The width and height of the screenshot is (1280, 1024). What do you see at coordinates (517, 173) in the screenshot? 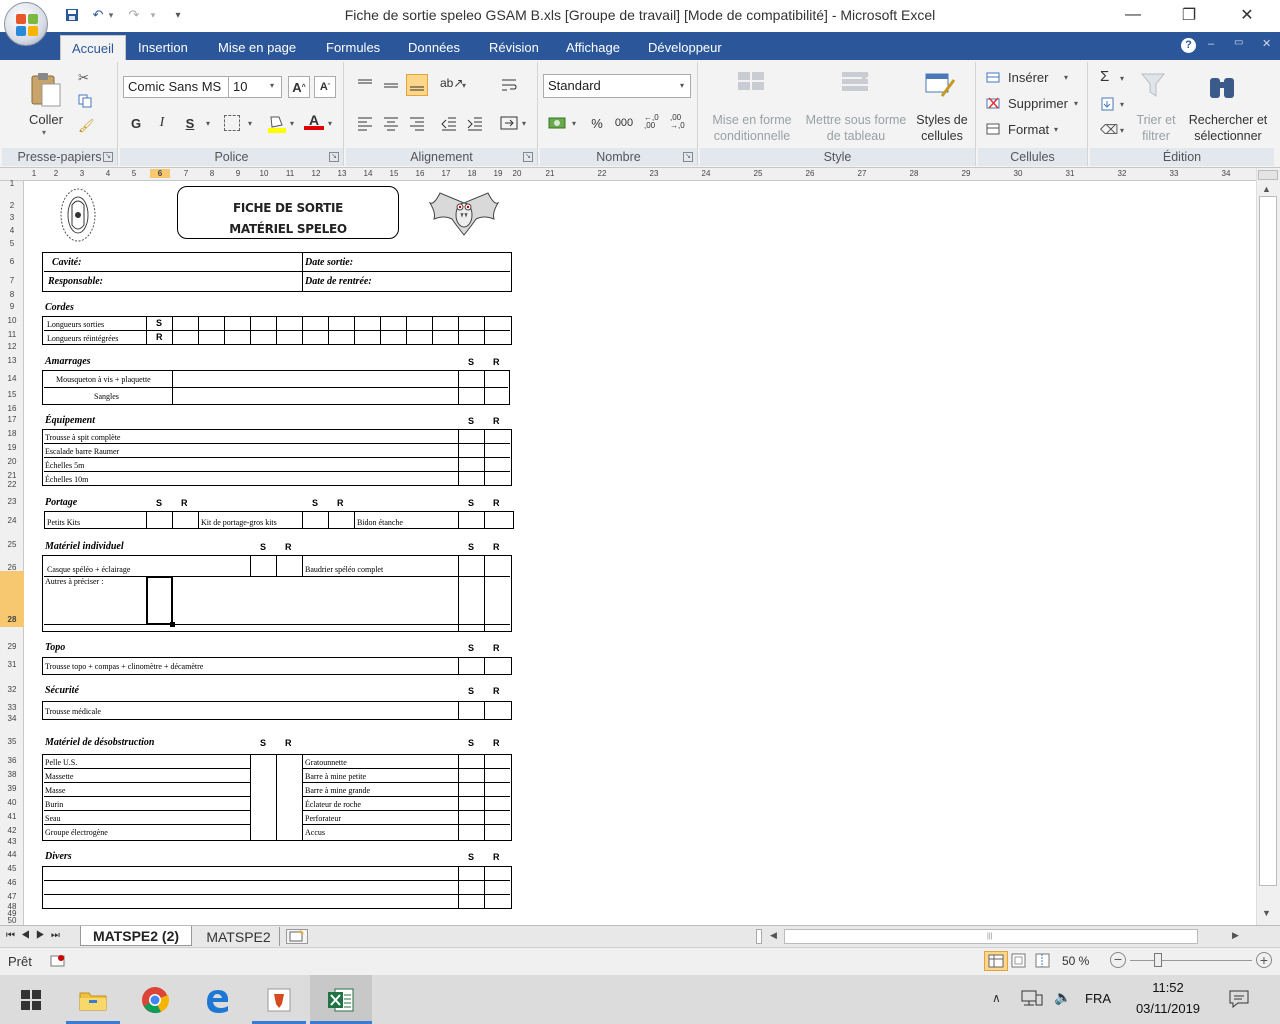
I see `column-header: 20` at bounding box center [517, 173].